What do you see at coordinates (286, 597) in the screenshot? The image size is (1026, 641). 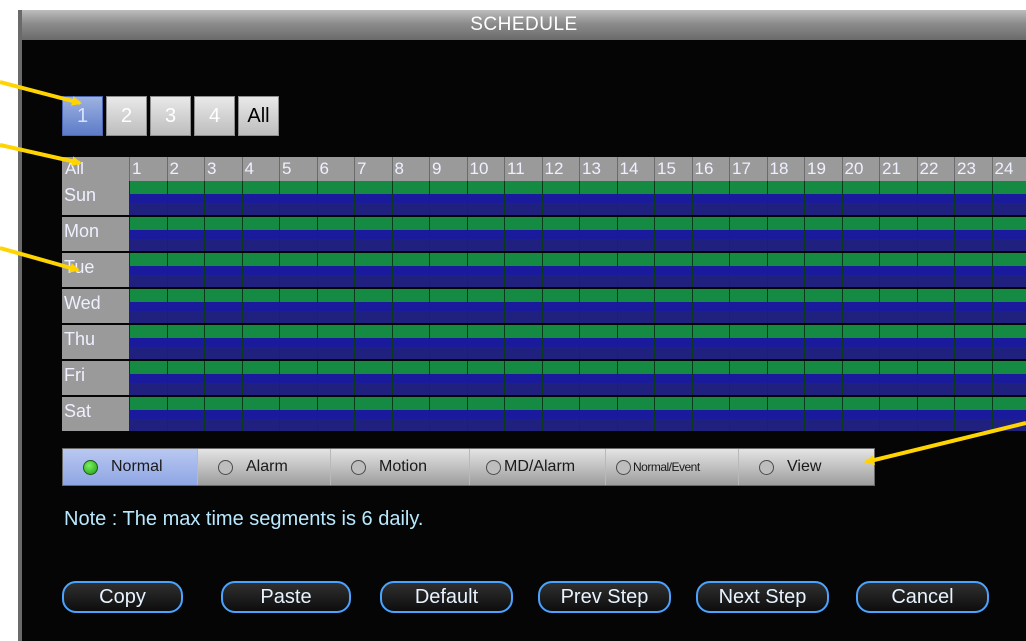 I see `paste-button: Paste` at bounding box center [286, 597].